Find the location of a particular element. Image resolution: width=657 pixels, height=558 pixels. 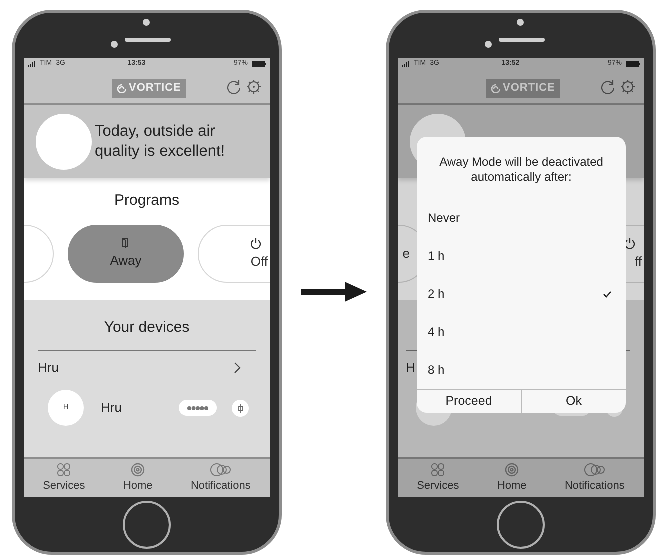

option-item: 2 h is located at coordinates (521, 294).